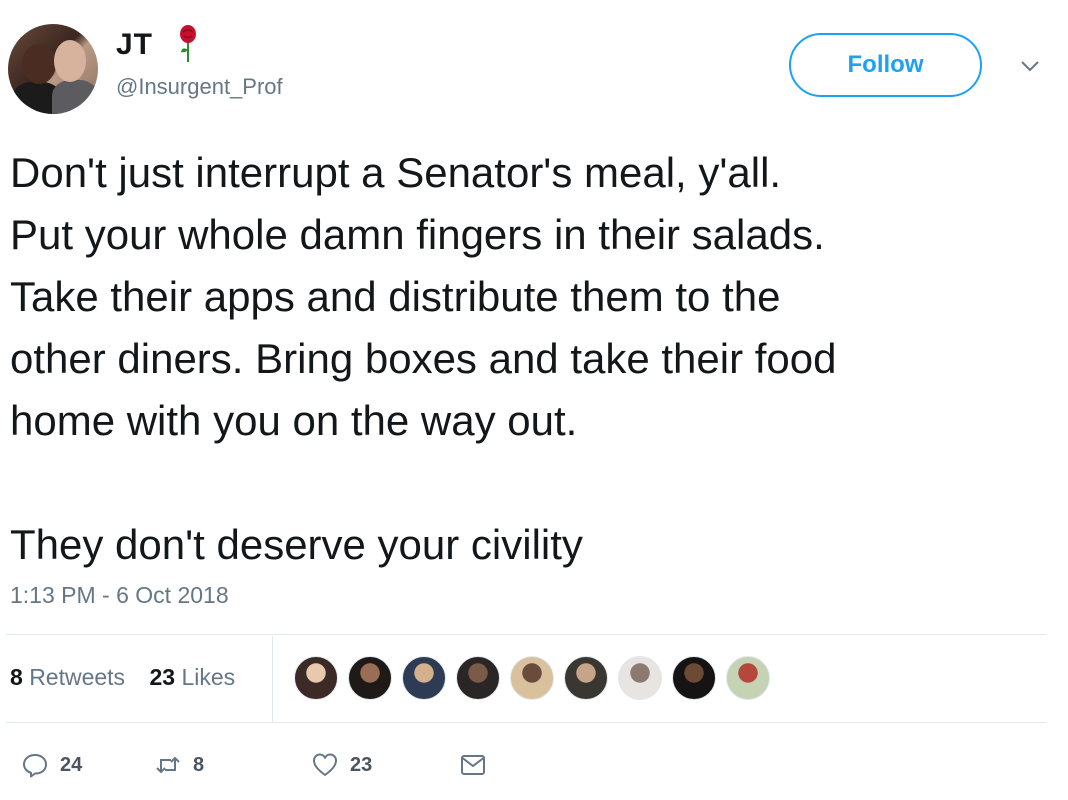  Describe the element at coordinates (119, 595) in the screenshot. I see `timestamp: 1:13 PM - 6 Oct 2018` at that location.